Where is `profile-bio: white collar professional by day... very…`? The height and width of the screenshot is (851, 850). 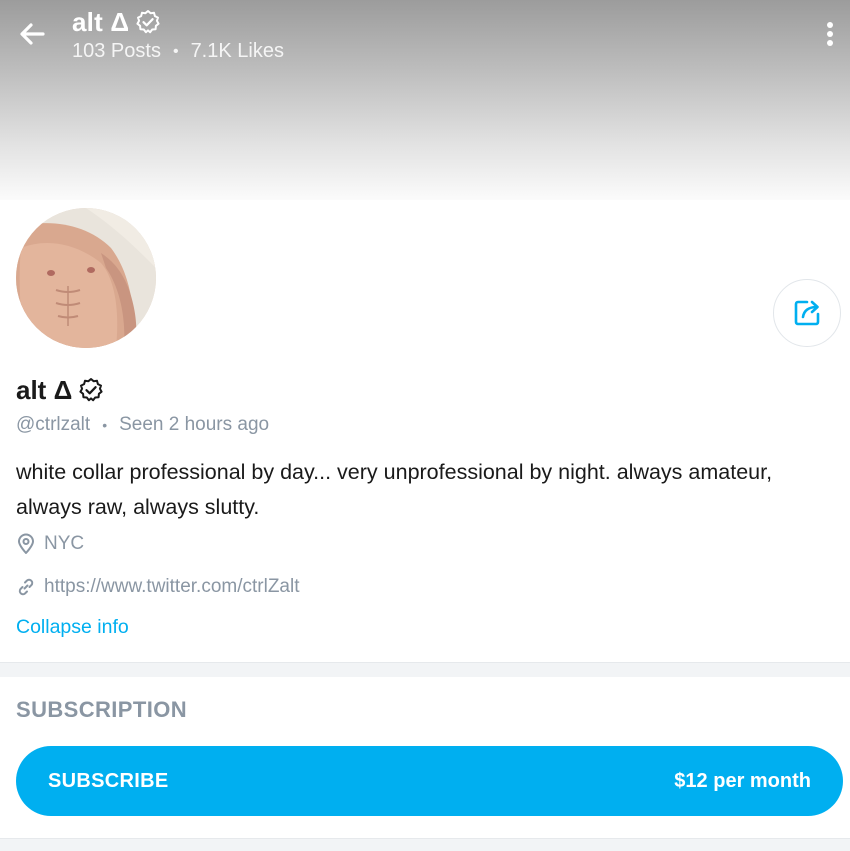
profile-bio: white collar professional by day... very… is located at coordinates (394, 489).